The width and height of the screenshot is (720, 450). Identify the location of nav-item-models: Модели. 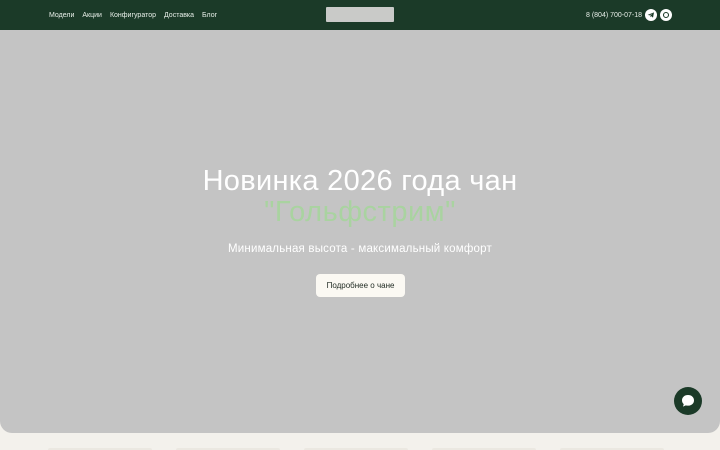
(61, 15).